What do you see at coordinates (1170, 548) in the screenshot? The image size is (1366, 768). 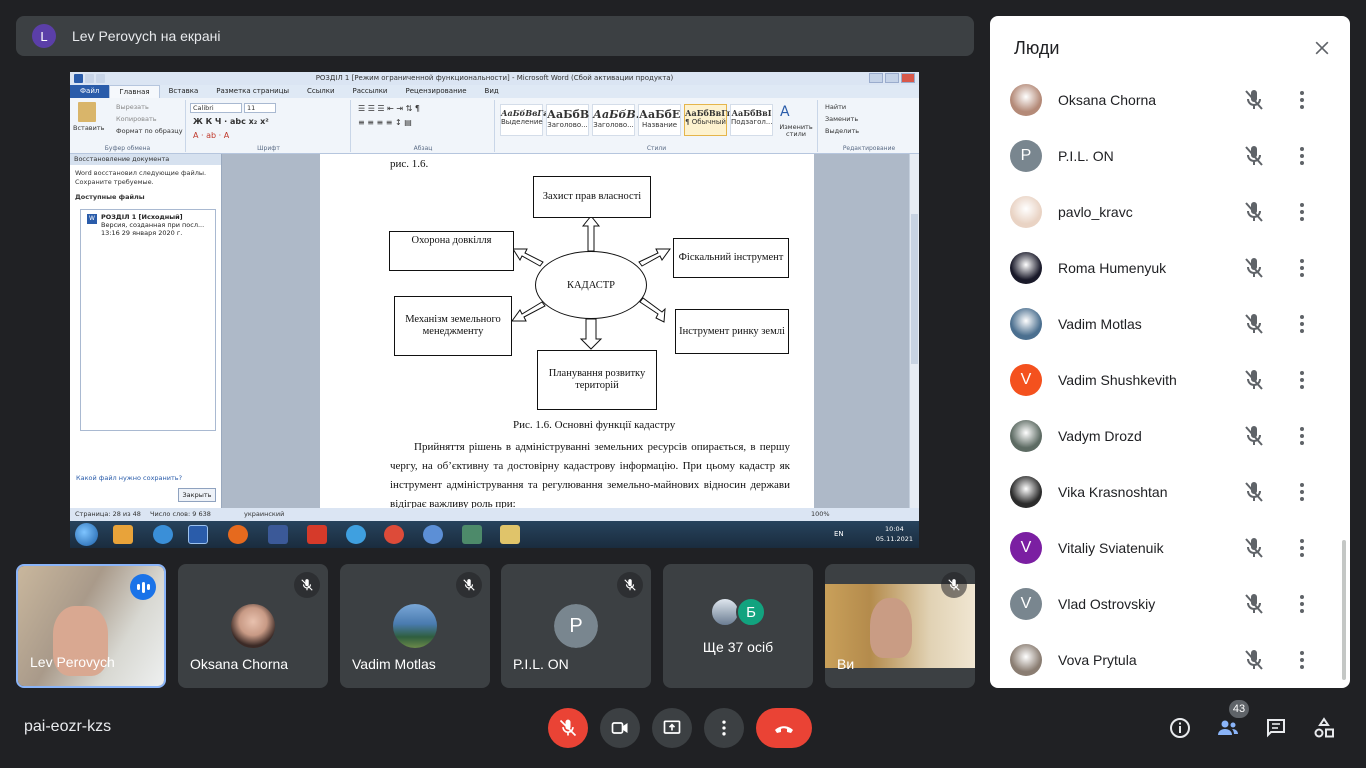 I see `participant-row: V Vitaliy Sviatenuik` at bounding box center [1170, 548].